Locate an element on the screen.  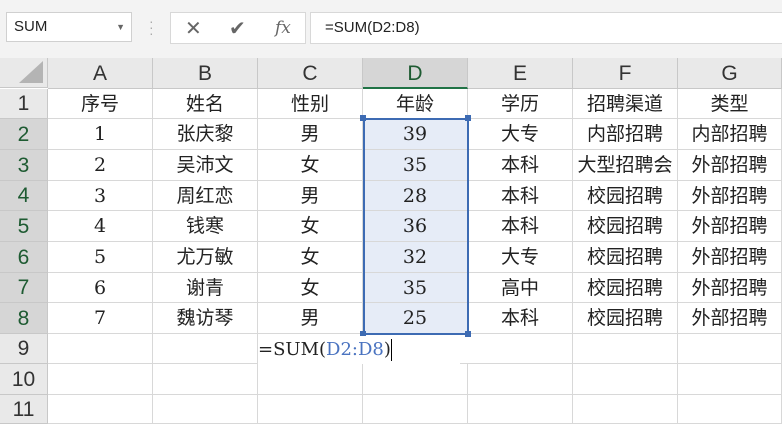
cell-A11 is located at coordinates (100, 409).